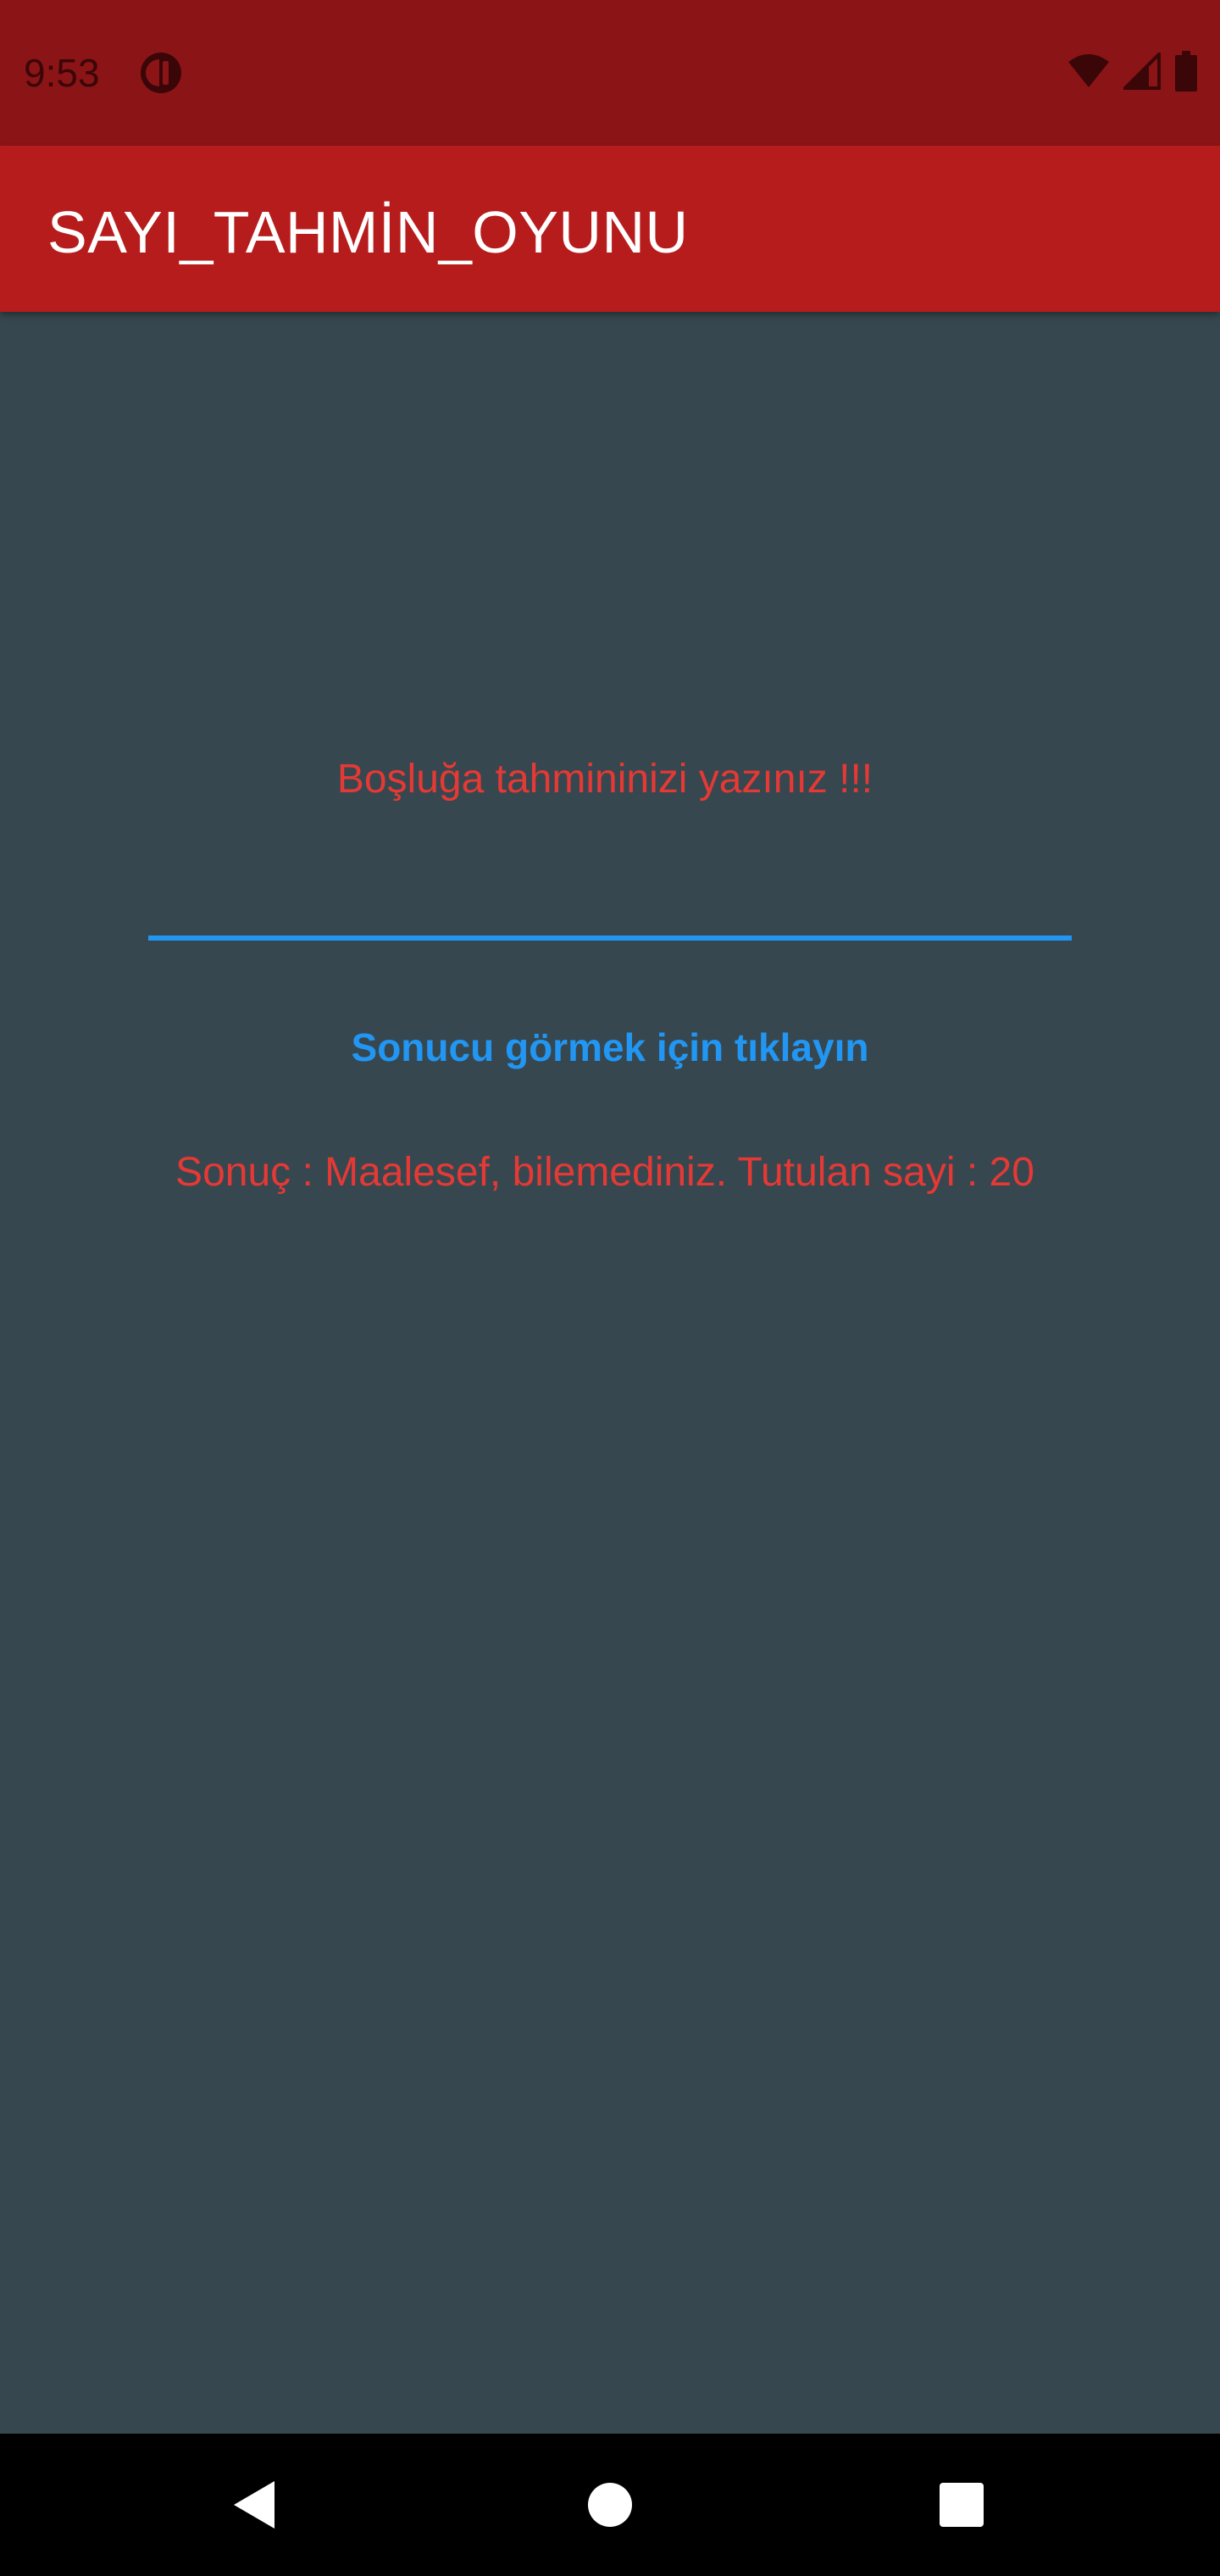 Image resolution: width=1220 pixels, height=2576 pixels. I want to click on home-icon, so click(610, 2504).